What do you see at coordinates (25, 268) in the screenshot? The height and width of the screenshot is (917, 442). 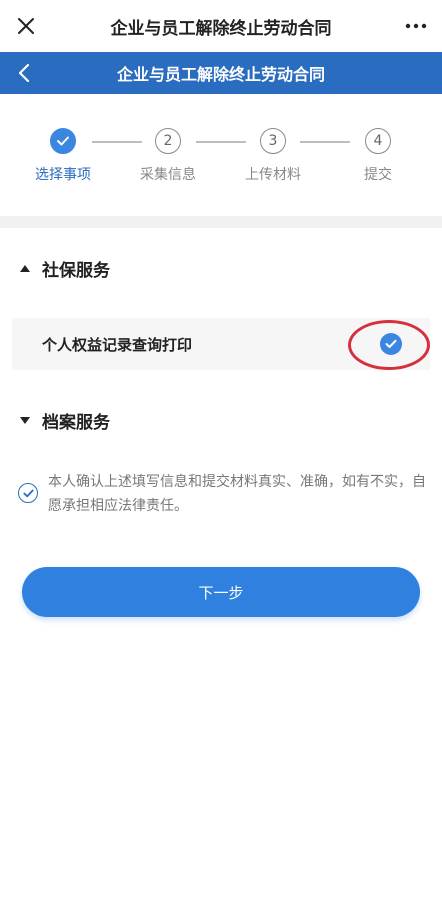 I see `collapse-triangle-icon` at bounding box center [25, 268].